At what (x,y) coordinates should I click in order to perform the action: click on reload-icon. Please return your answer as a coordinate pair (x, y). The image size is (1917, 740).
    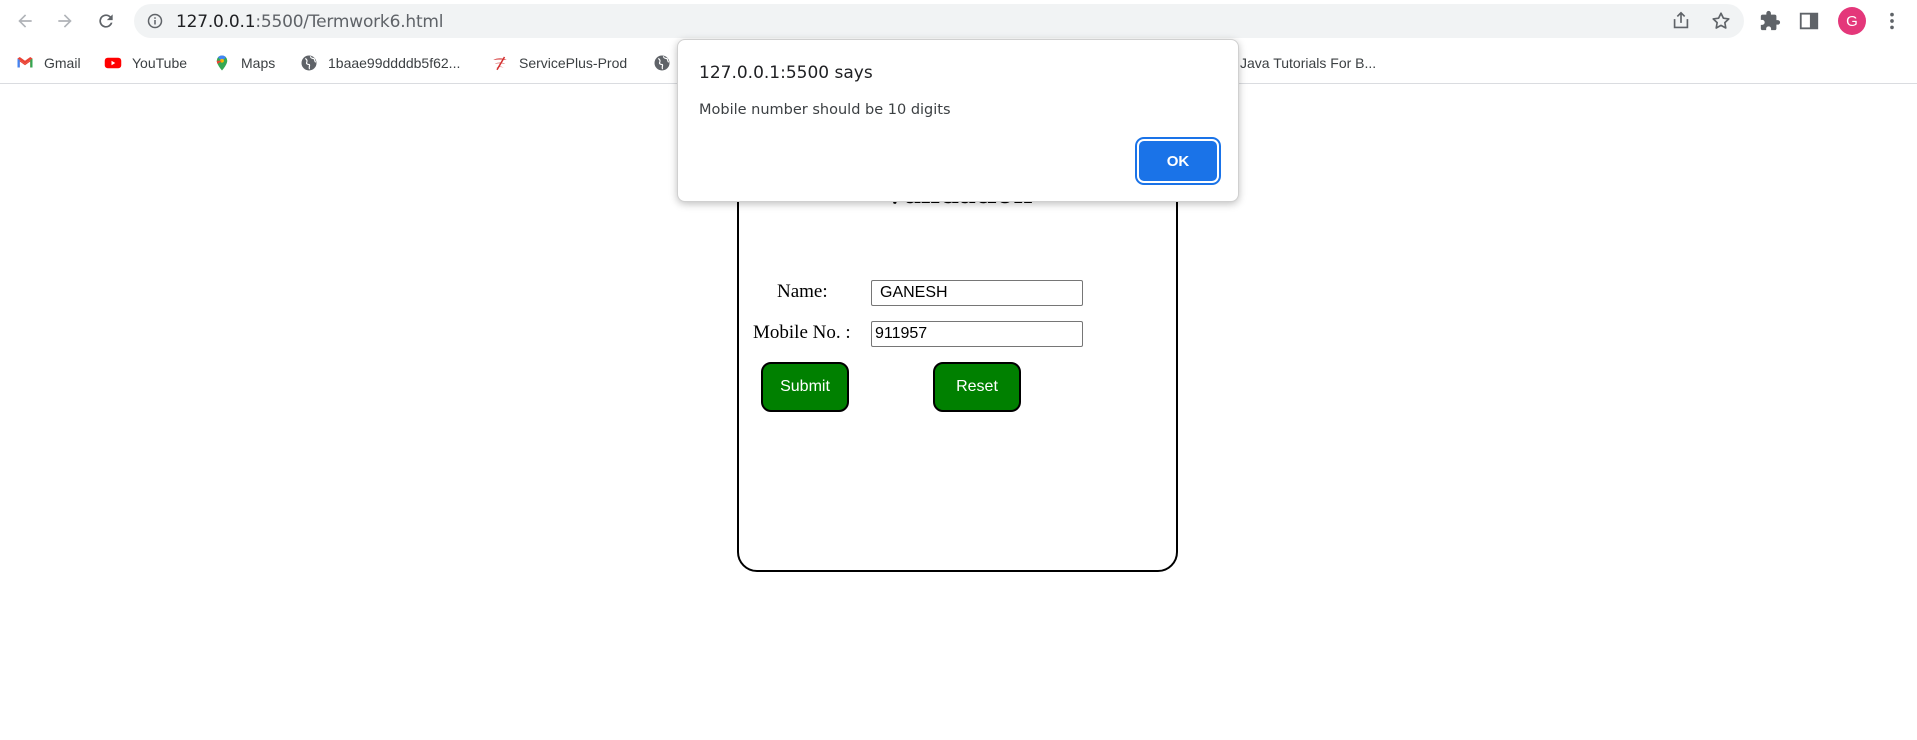
    Looking at the image, I should click on (106, 21).